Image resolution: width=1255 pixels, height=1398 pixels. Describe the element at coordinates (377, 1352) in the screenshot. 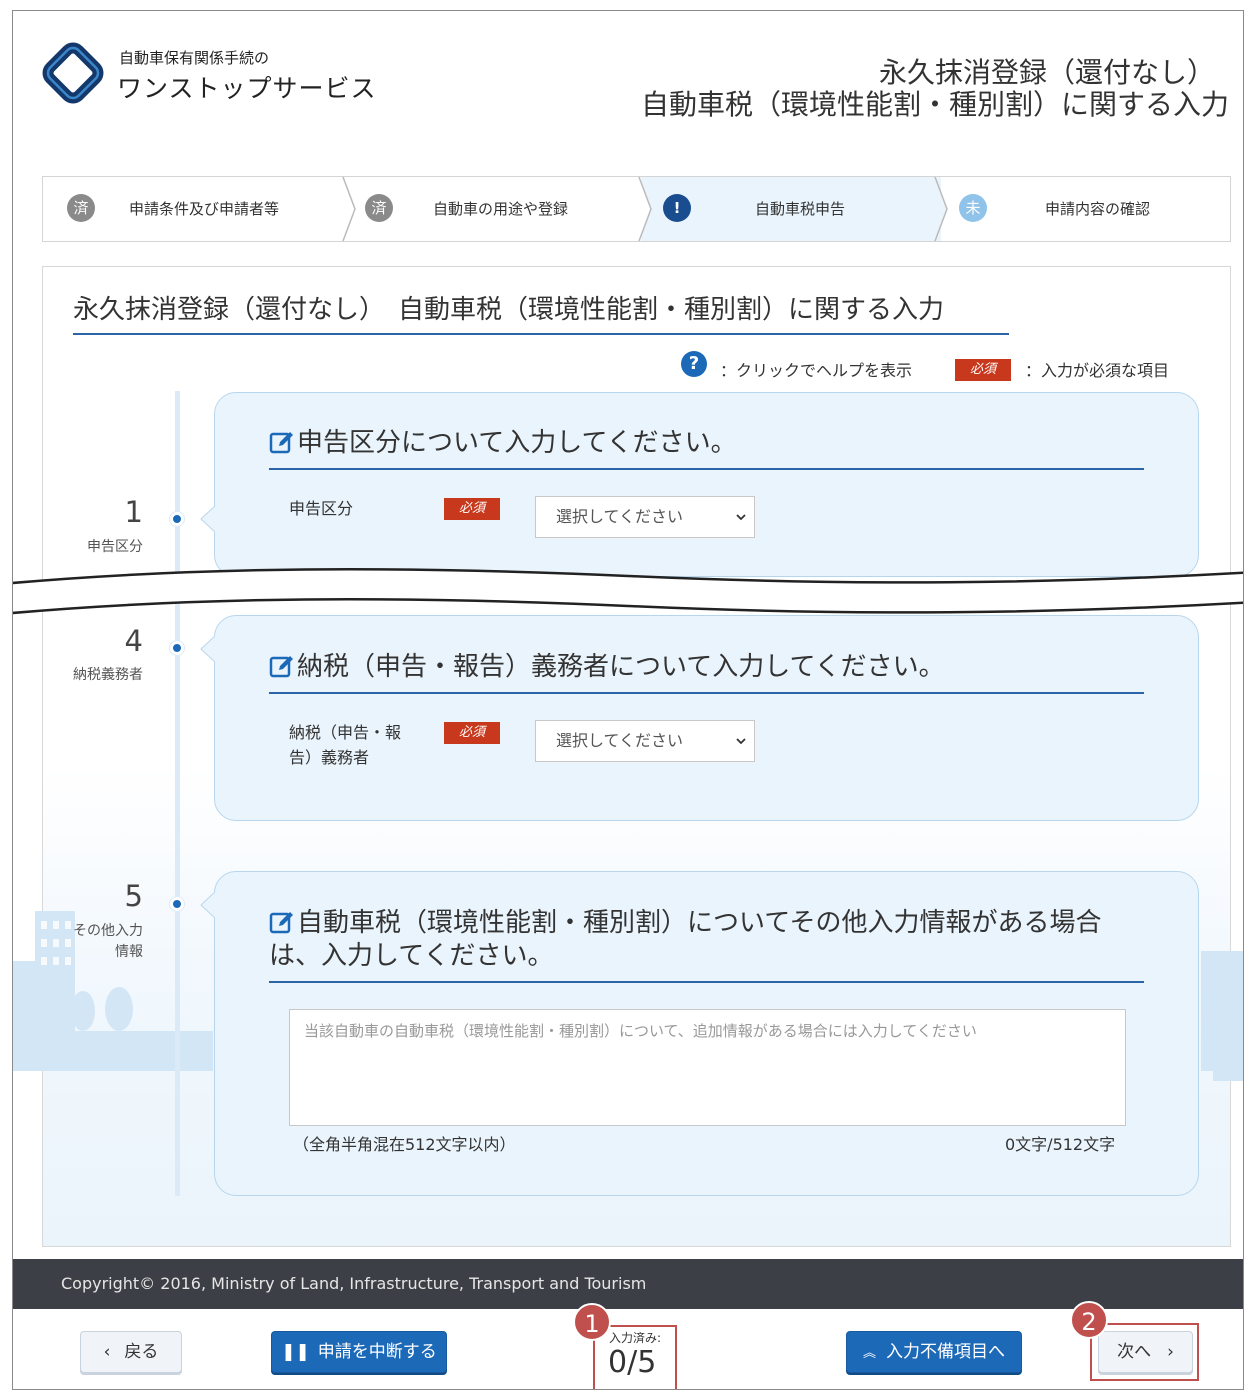

I see `suspend-button-label: 申請を中断する` at that location.